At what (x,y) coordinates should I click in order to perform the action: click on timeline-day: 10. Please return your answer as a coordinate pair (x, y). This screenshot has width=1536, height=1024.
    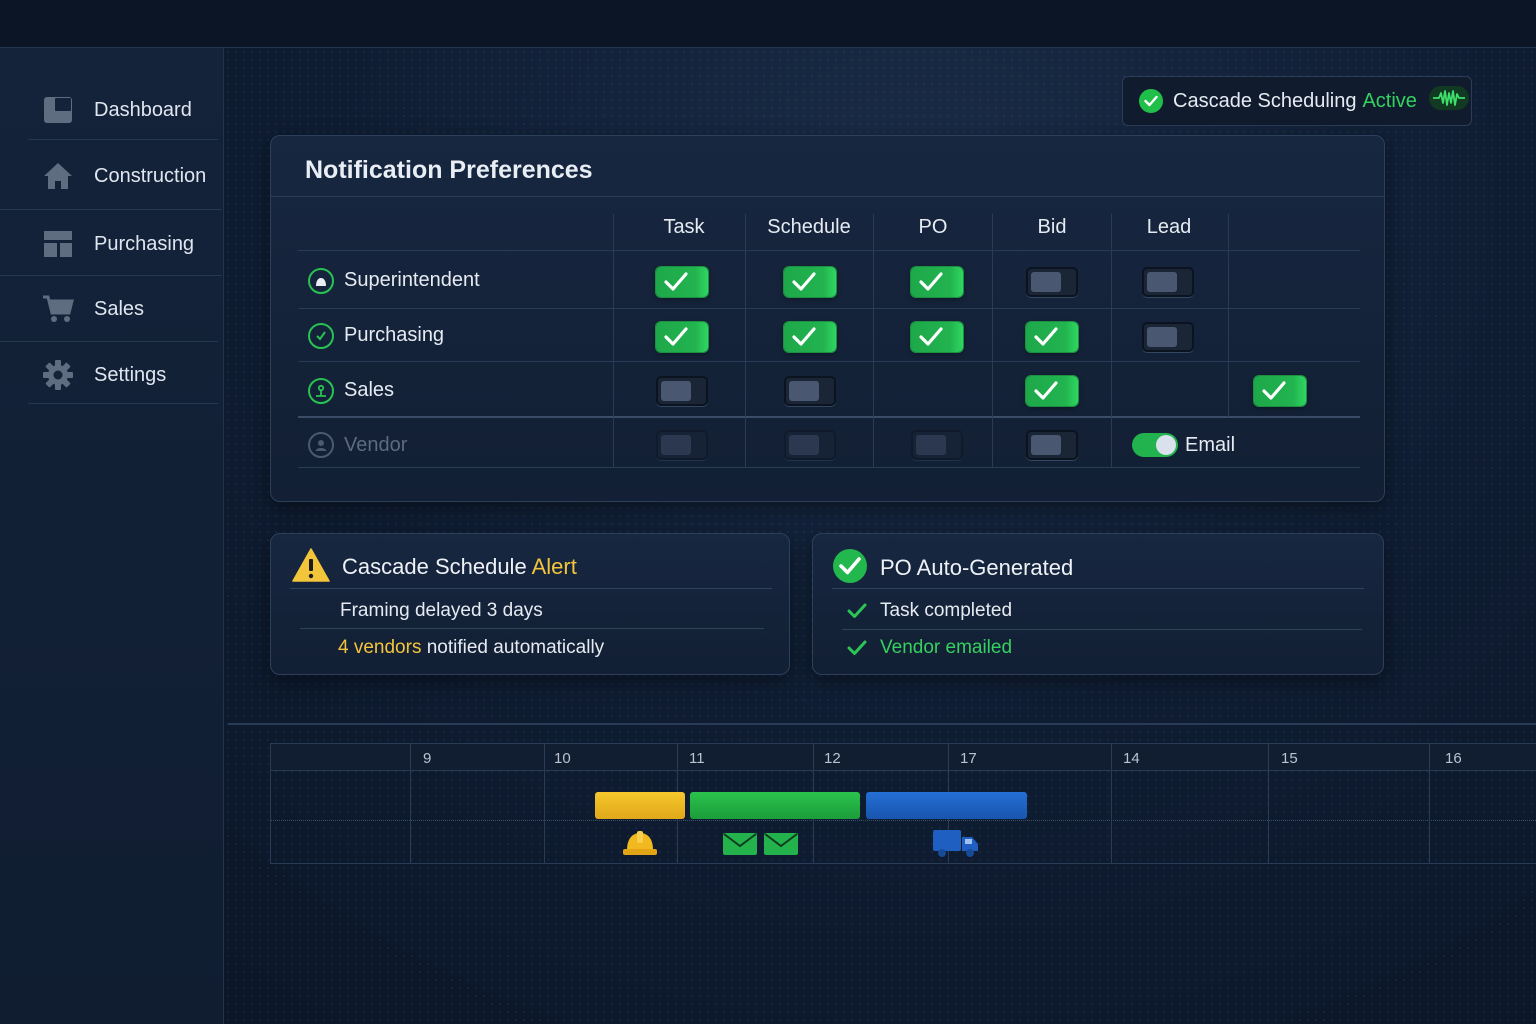
    Looking at the image, I should click on (562, 758).